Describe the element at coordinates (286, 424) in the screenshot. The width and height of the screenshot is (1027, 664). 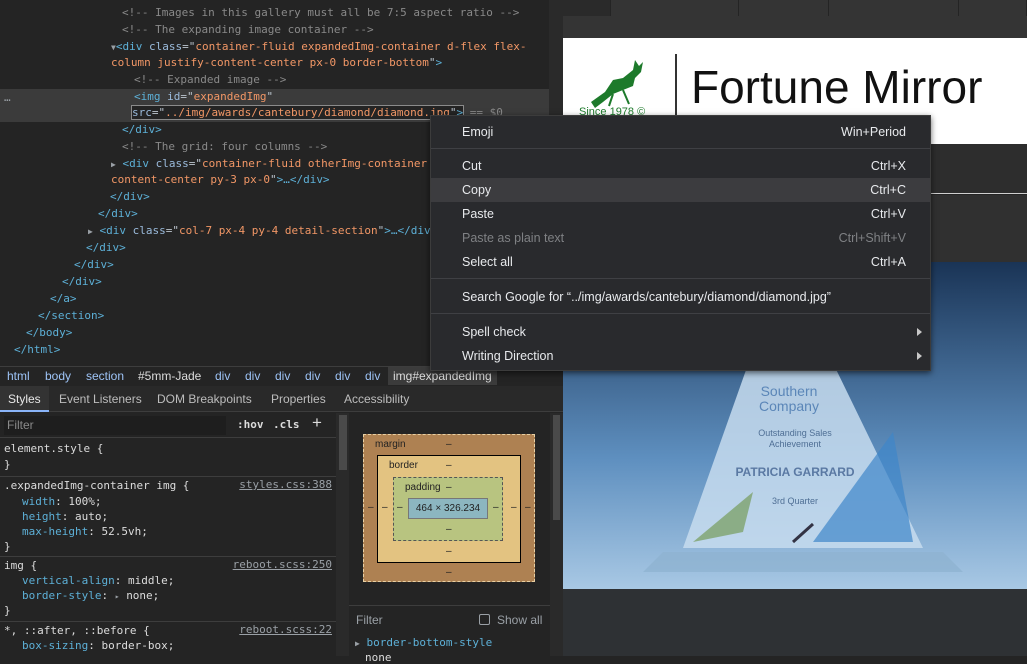
I see `cls-toggle-button: .cls` at that location.